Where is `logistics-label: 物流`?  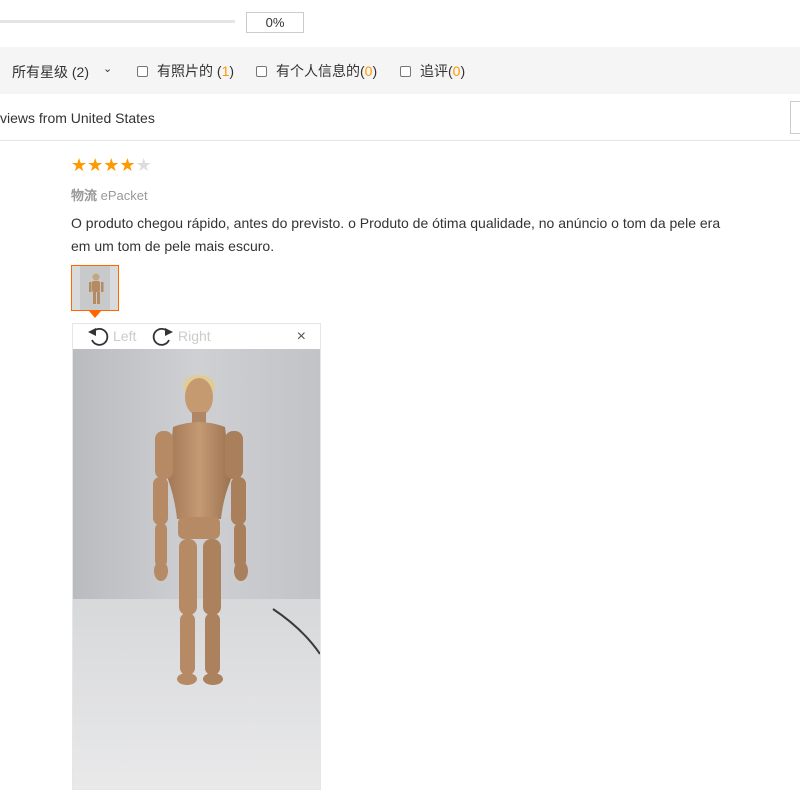 logistics-label: 物流 is located at coordinates (84, 195).